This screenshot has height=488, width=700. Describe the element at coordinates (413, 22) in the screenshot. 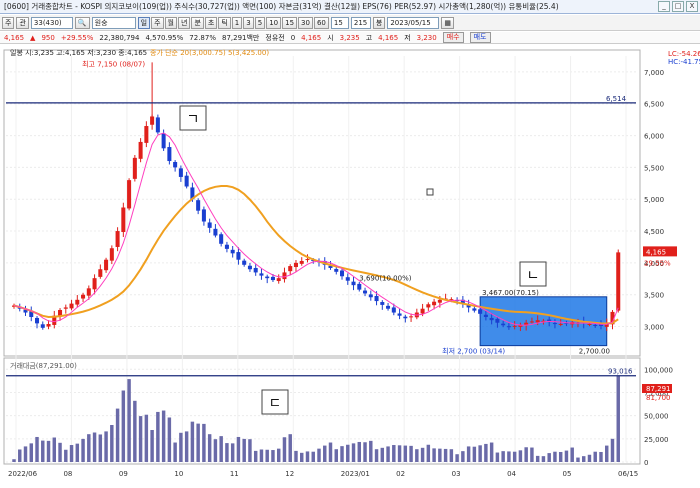

I see `date-input: 2023/05/15` at that location.